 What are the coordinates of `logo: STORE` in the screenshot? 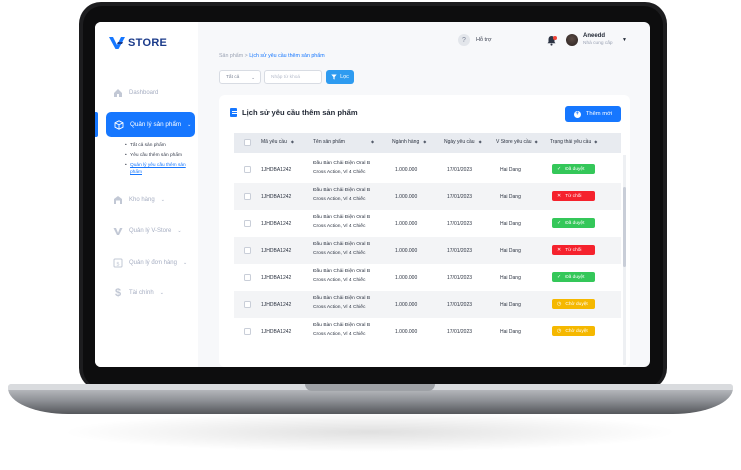 It's located at (138, 43).